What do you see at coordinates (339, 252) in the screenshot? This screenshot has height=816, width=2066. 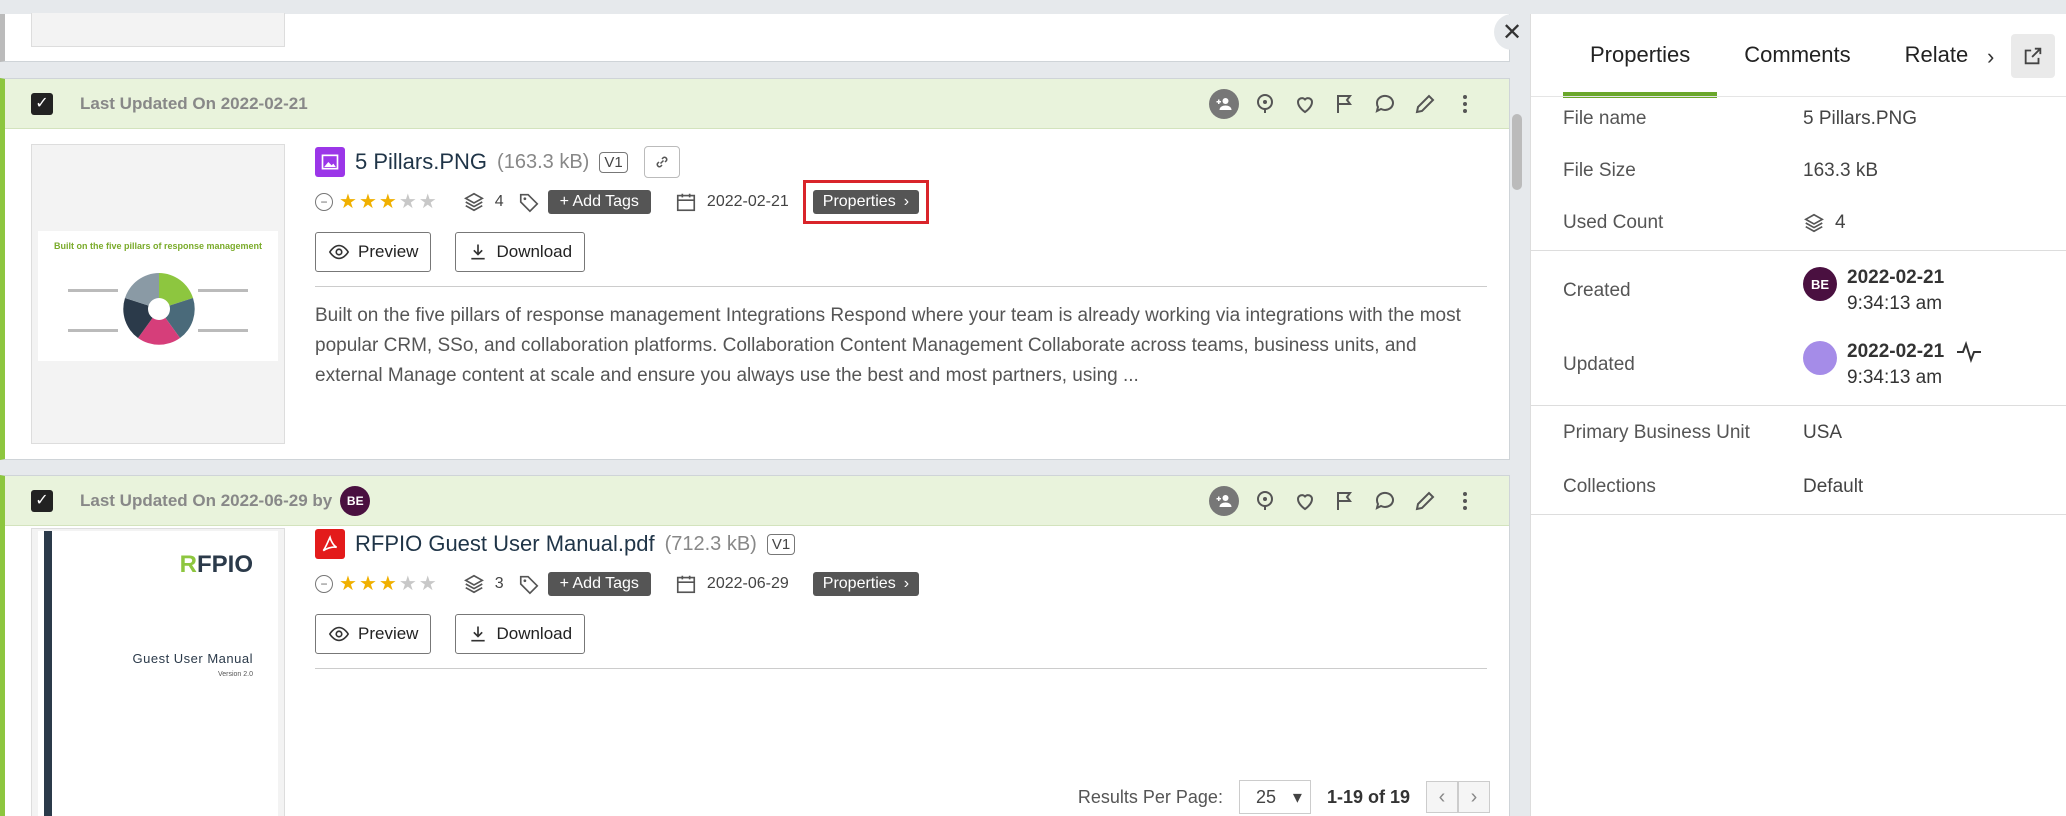 I see `eye-icon` at bounding box center [339, 252].